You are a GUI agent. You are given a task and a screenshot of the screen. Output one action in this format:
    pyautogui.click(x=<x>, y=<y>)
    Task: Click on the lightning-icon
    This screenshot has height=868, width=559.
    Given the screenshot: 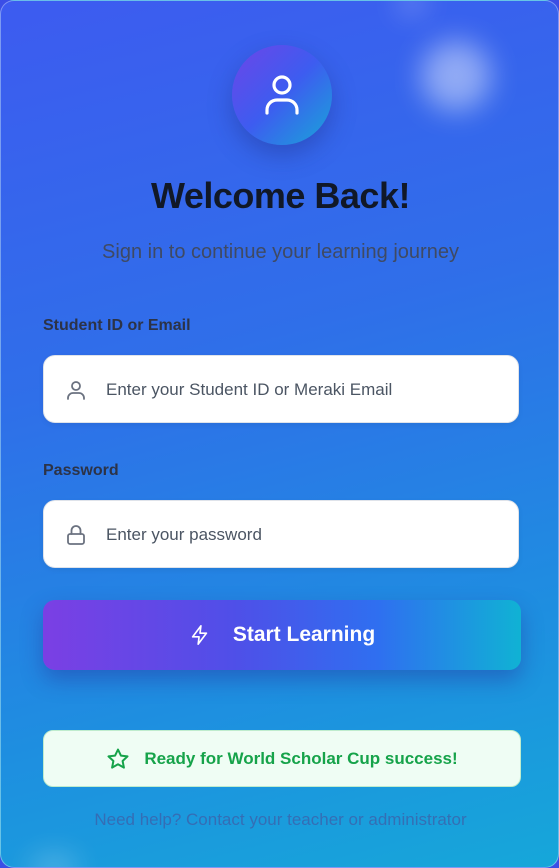 What is the action you would take?
    pyautogui.click(x=199, y=635)
    